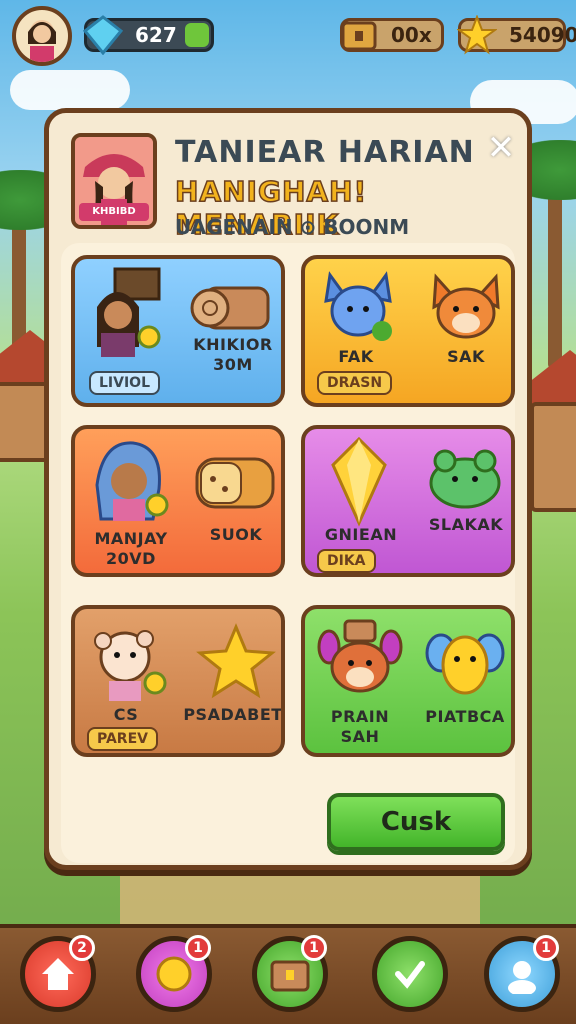 The image size is (576, 1024). What do you see at coordinates (408, 501) in the screenshot?
I see `reward-card-4: GNIEAN SLAKAK DIKA` at bounding box center [408, 501].